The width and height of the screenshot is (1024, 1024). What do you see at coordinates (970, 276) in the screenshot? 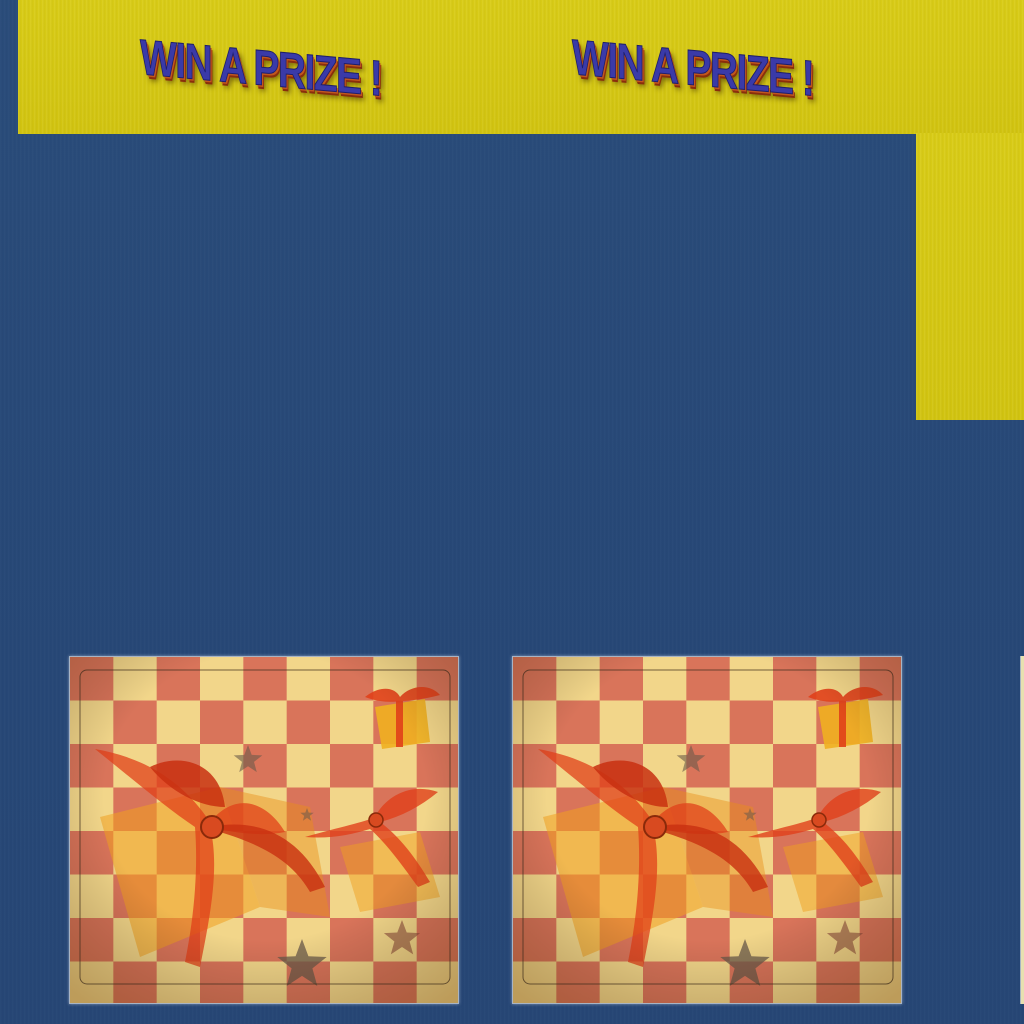
I see `prize-banner-side` at bounding box center [970, 276].